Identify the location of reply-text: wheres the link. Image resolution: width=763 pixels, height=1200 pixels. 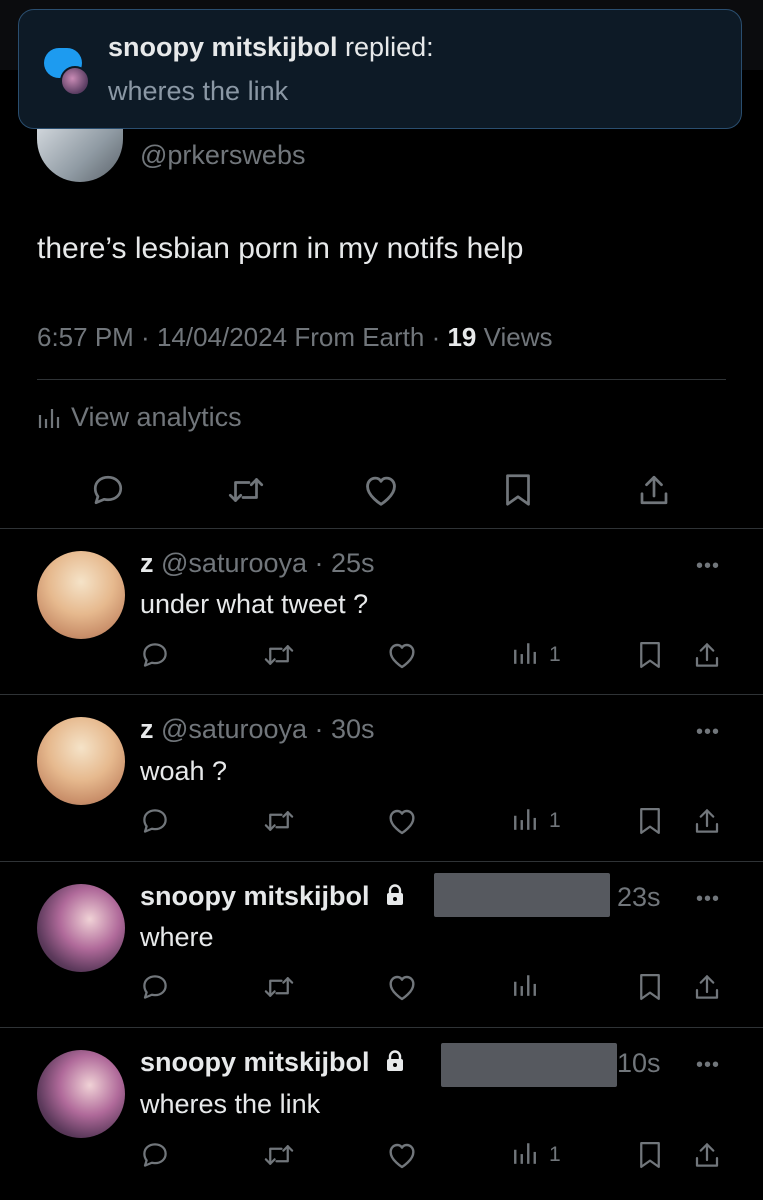
(230, 1104).